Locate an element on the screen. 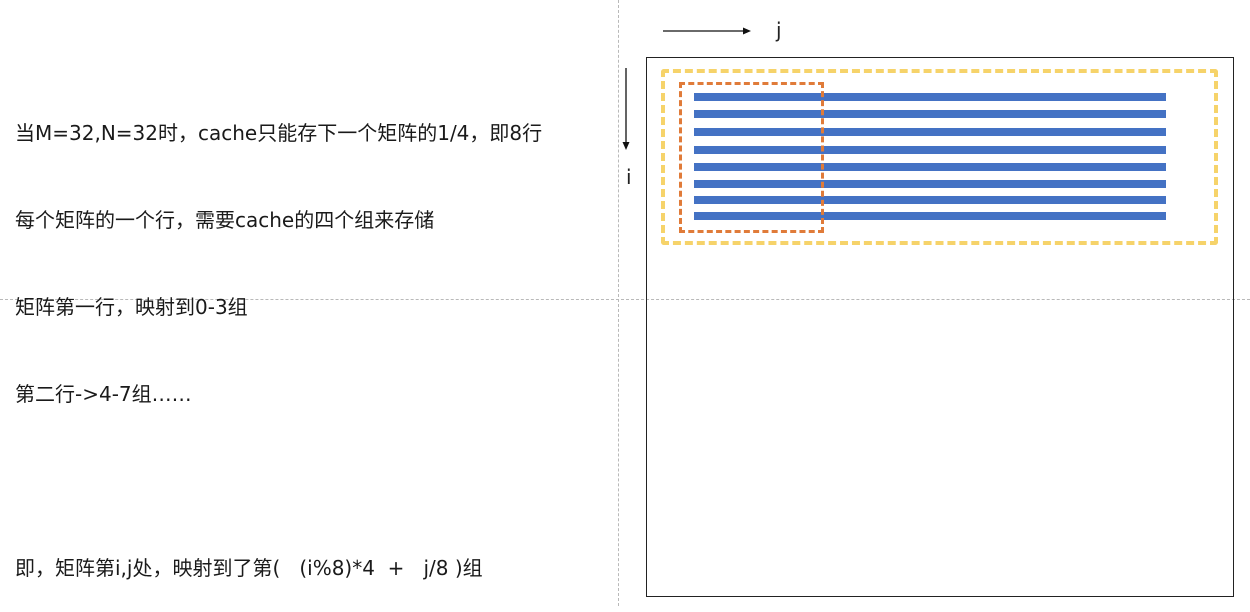 Image resolution: width=1250 pixels, height=612 pixels. block-region-box is located at coordinates (751, 157).